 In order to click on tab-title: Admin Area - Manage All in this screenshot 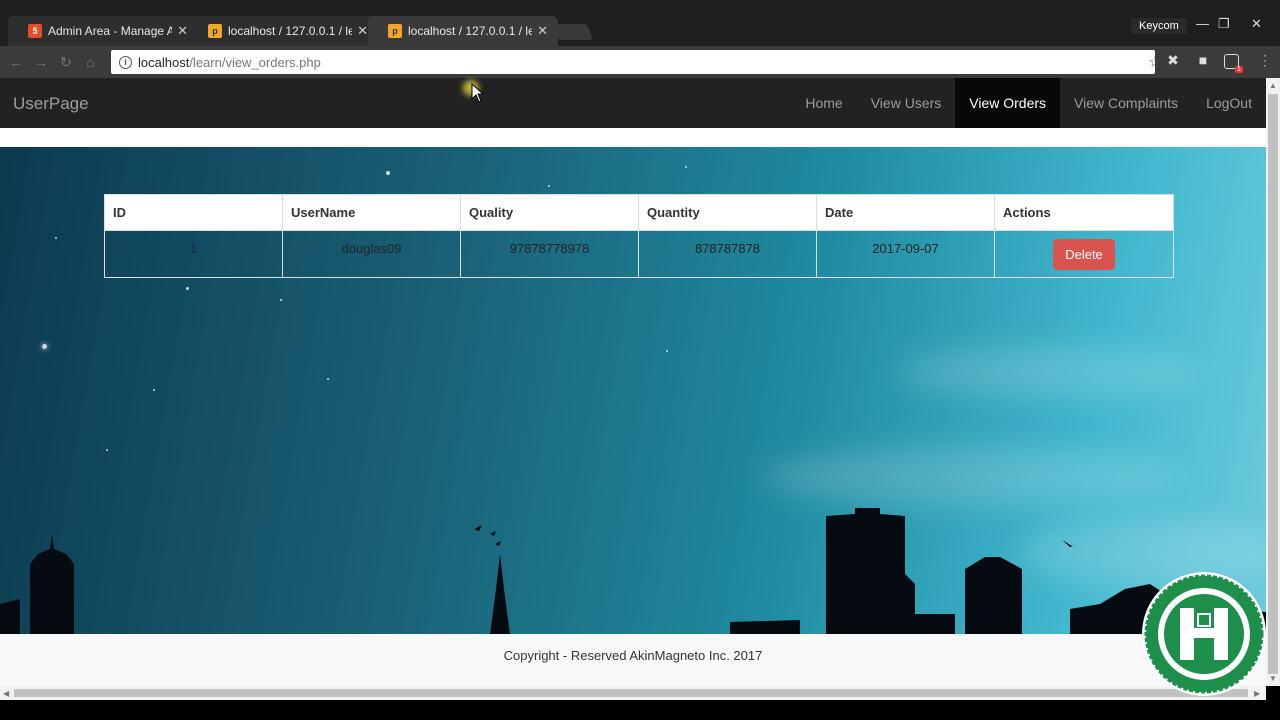, I will do `click(110, 31)`.